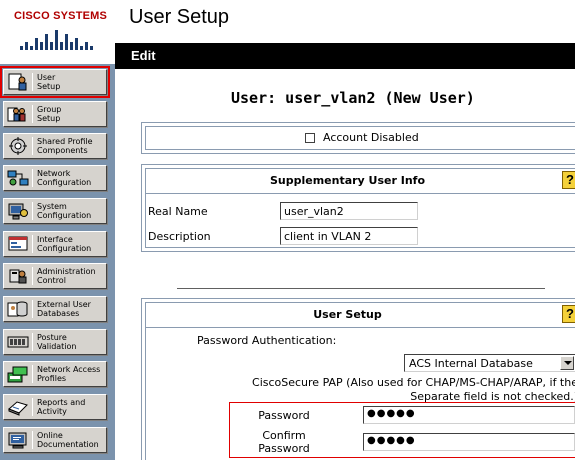  I want to click on sidebar-item-system-config: System Configuration, so click(55, 211).